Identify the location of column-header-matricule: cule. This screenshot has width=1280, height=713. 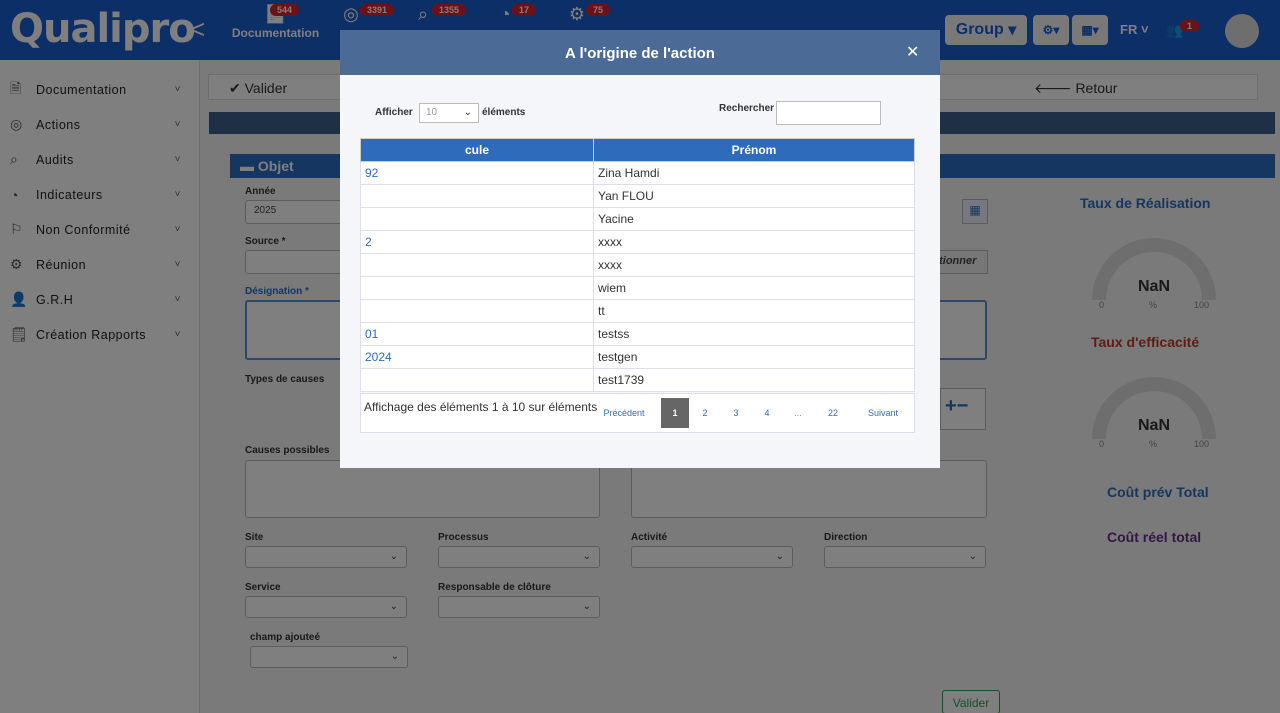
(477, 150).